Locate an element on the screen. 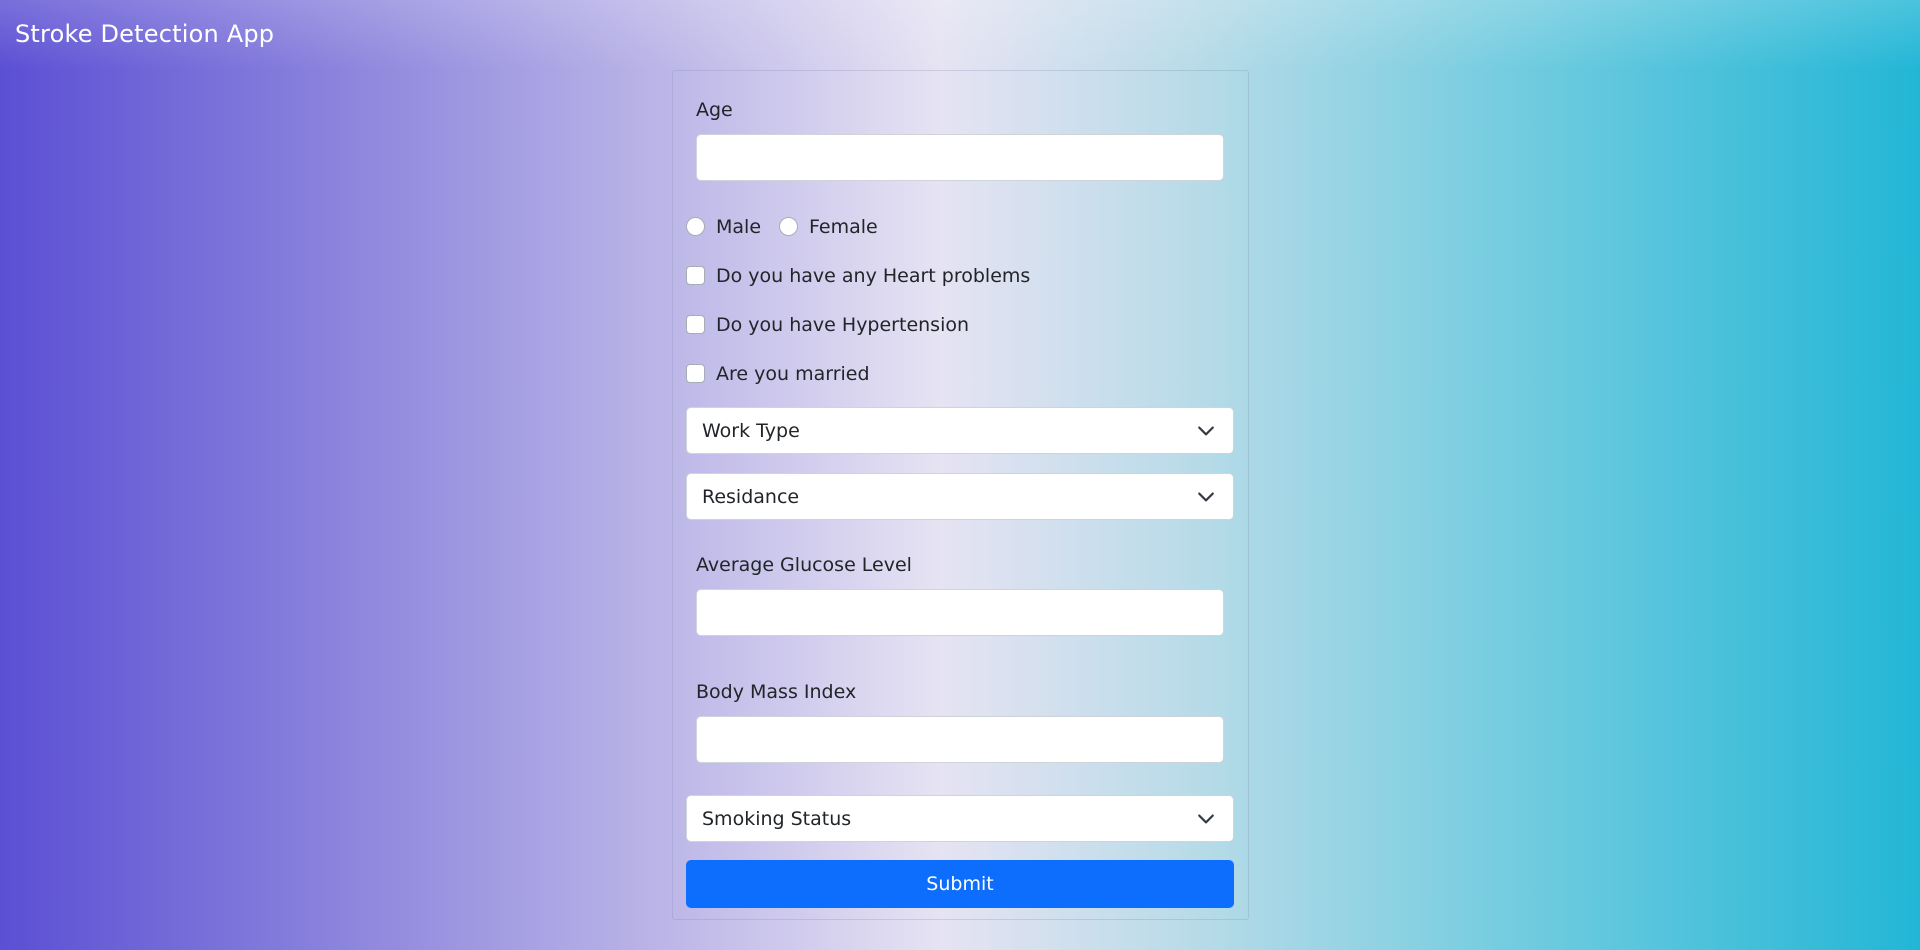 The height and width of the screenshot is (950, 1920). glucose-label: Average Glucose Level is located at coordinates (804, 565).